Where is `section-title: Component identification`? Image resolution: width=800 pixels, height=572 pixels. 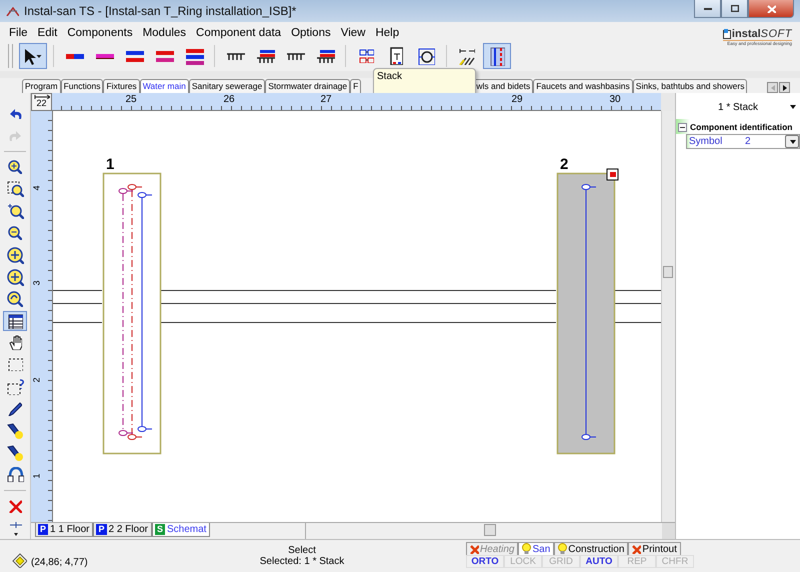
section-title: Component identification is located at coordinates (741, 127).